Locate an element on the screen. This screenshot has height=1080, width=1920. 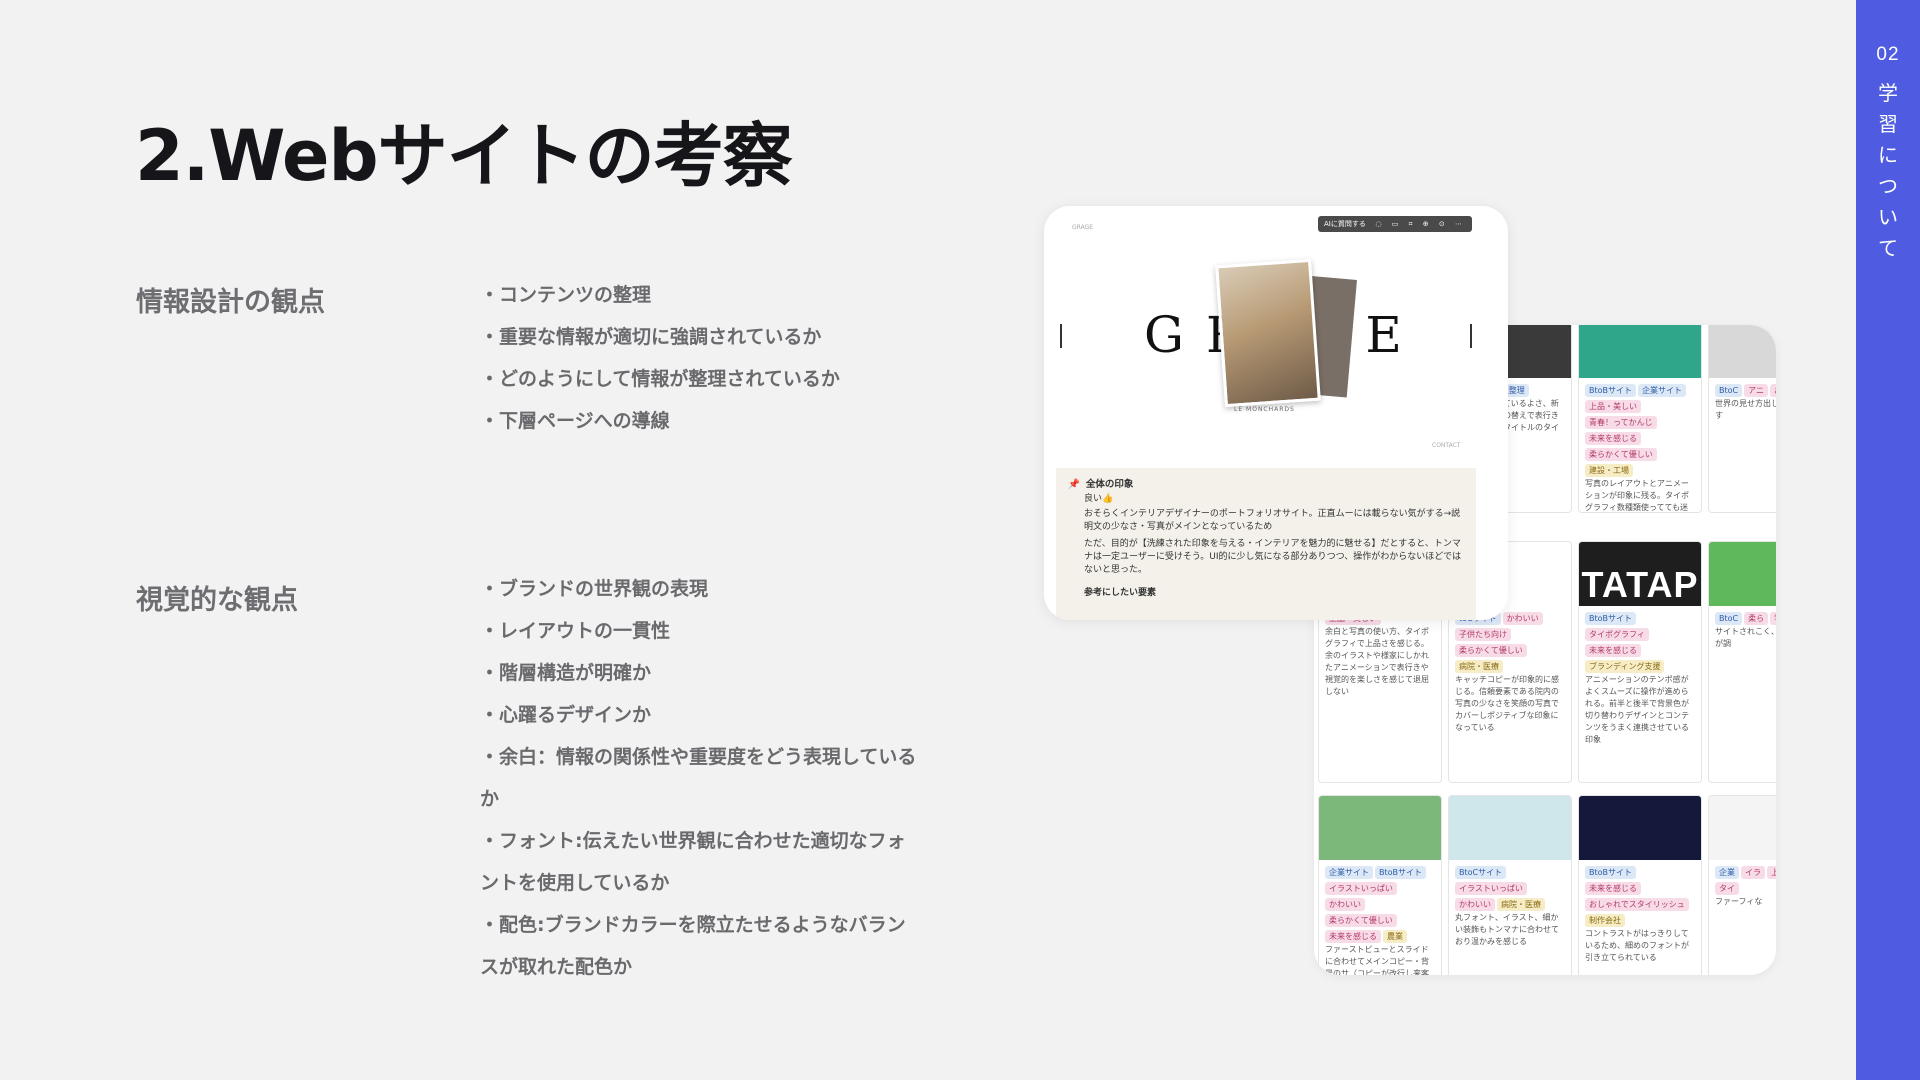
list-item: ・ブランドの世界観の表現 is located at coordinates (594, 589).